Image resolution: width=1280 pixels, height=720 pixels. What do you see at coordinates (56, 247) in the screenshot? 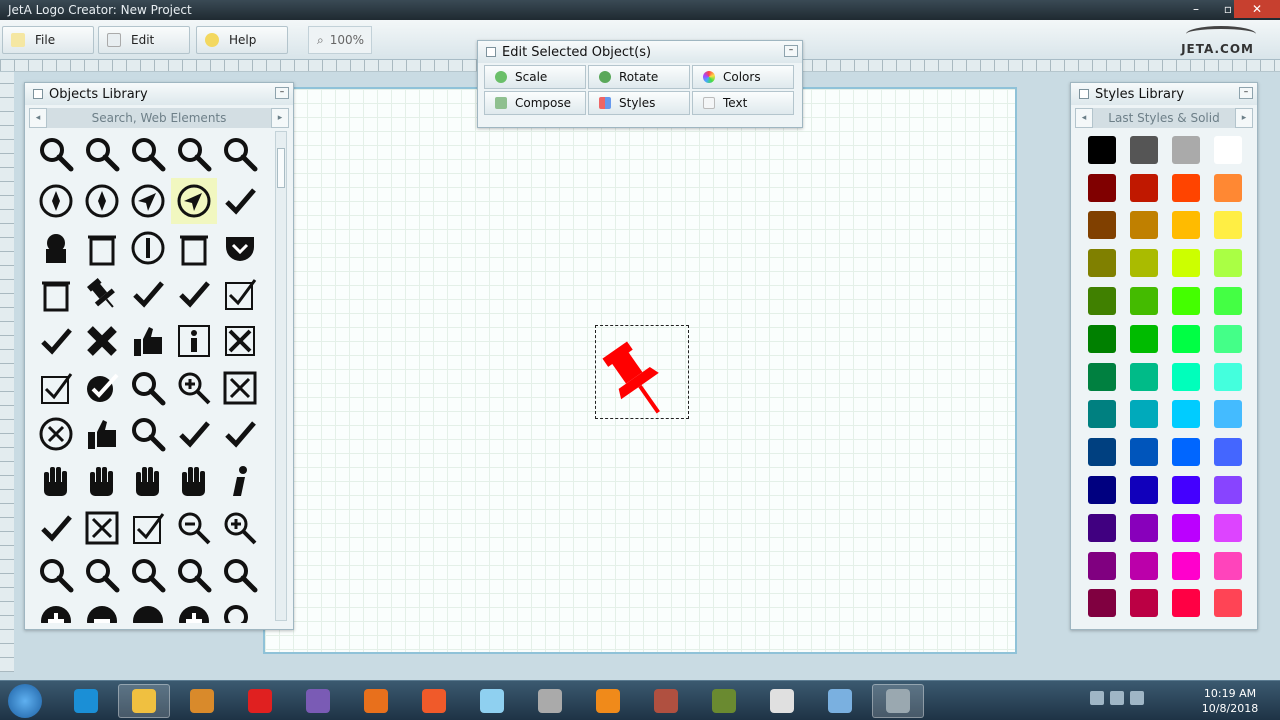
I see `cupcake-icon` at bounding box center [56, 247].